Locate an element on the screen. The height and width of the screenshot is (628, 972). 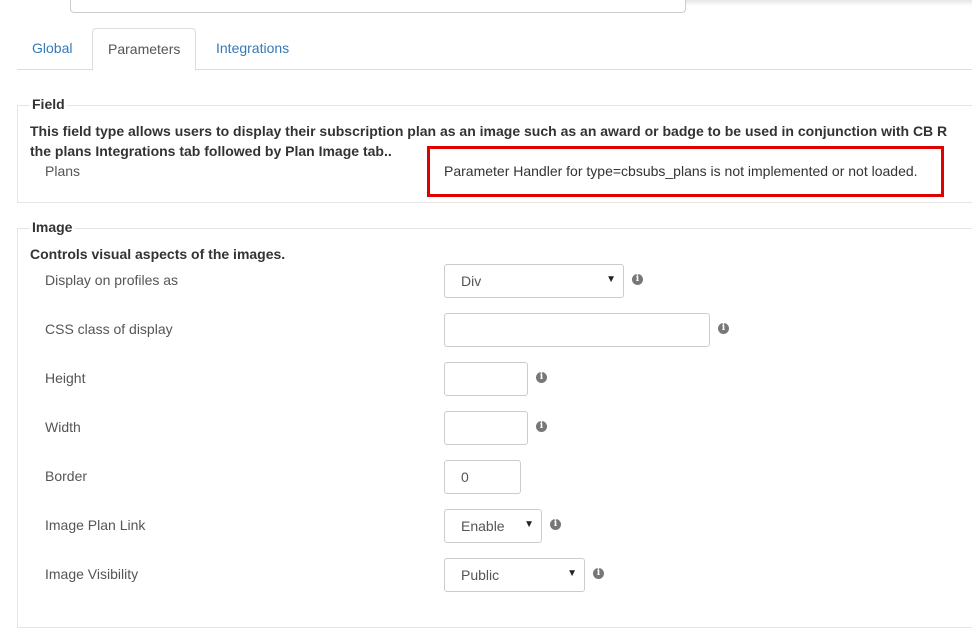
tab-integrations: Integrations is located at coordinates (252, 49).